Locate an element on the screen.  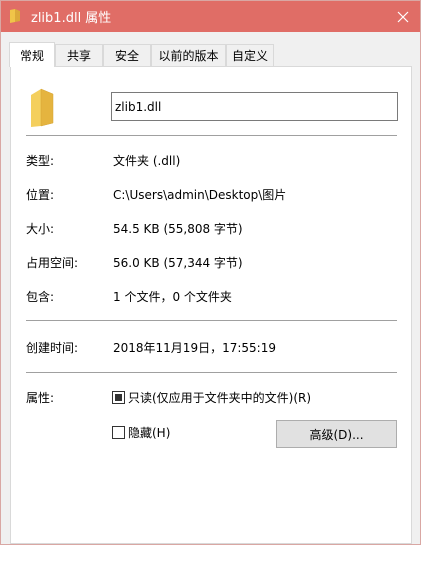
close-icon is located at coordinates (403, 16).